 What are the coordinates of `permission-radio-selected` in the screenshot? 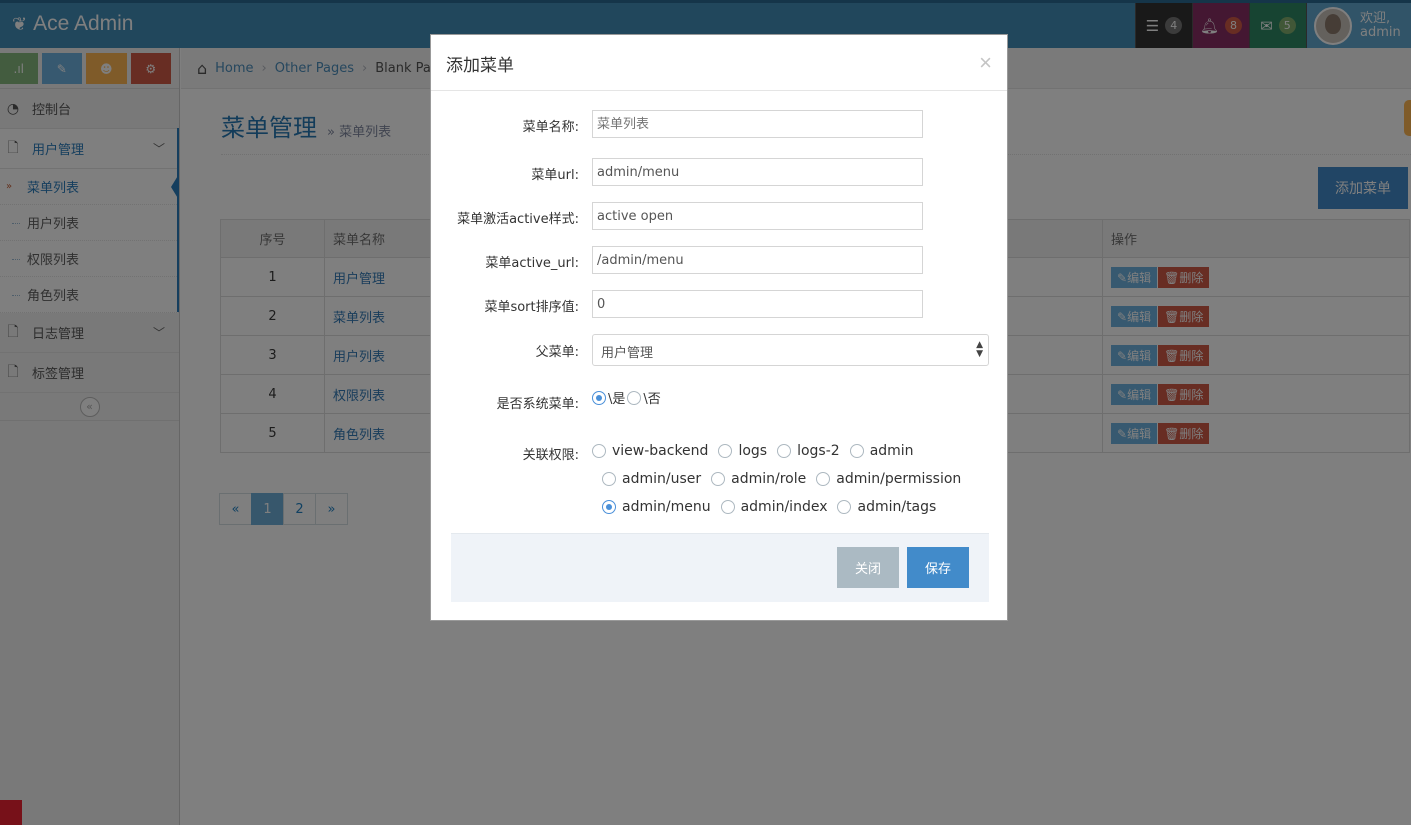 It's located at (609, 507).